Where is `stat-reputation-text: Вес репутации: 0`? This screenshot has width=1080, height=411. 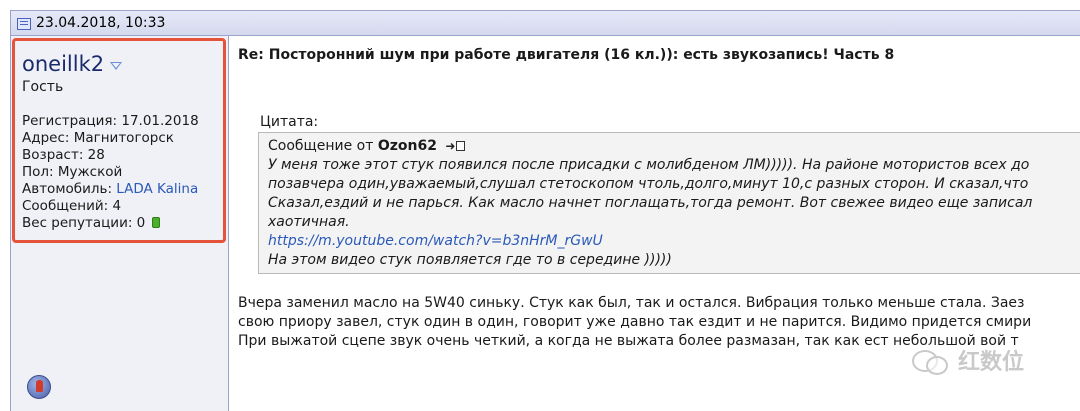 stat-reputation-text: Вес репутации: 0 is located at coordinates (84, 223).